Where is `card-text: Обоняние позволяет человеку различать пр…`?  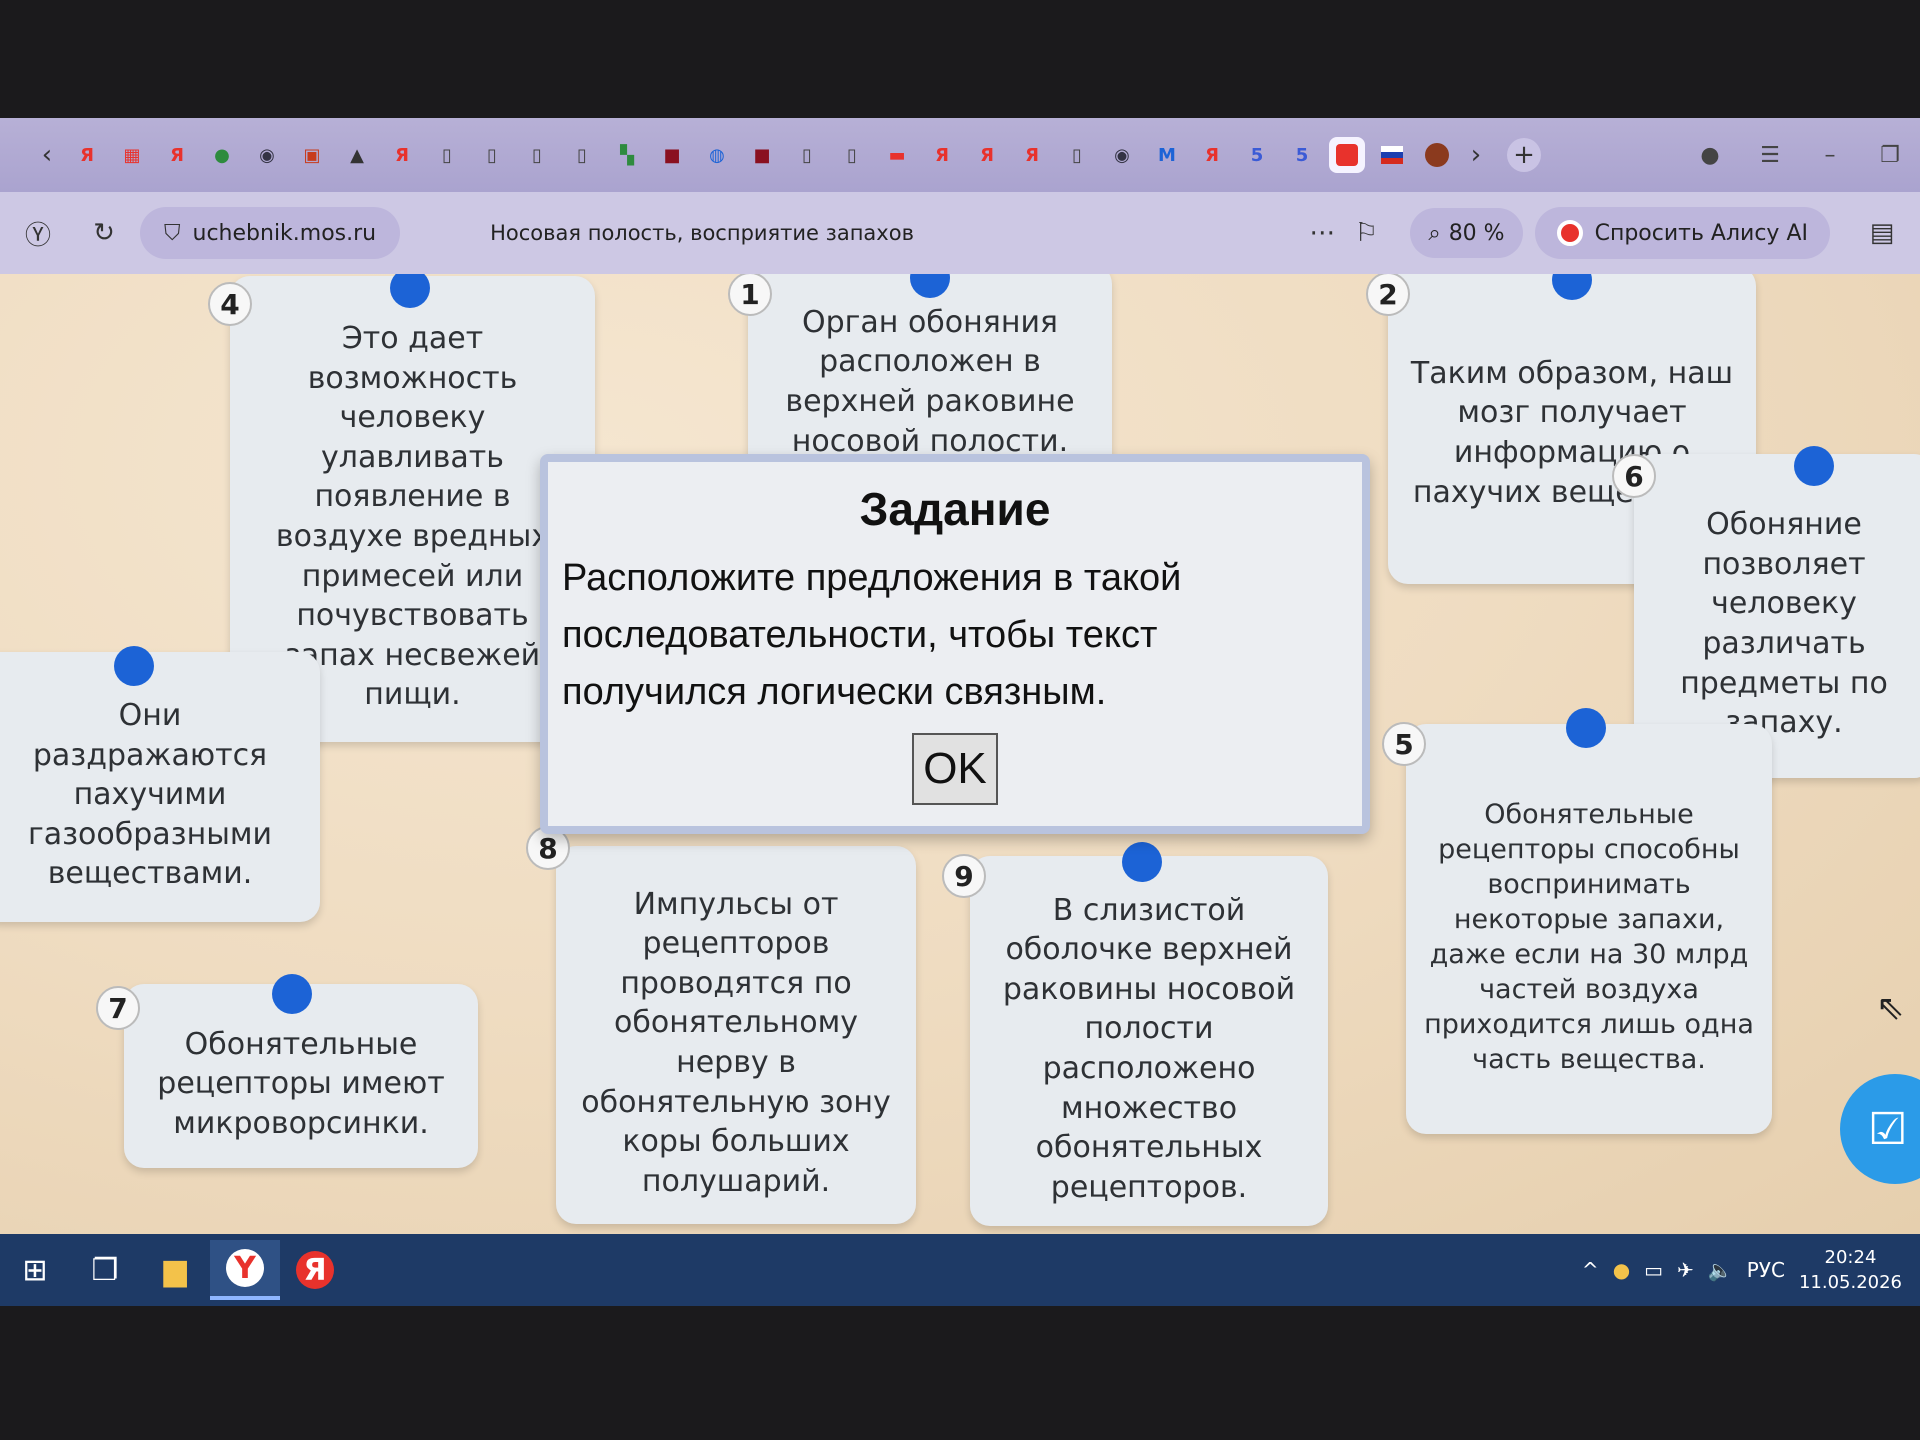 card-text: Обоняние позволяет человеку различать пр… is located at coordinates (1784, 624).